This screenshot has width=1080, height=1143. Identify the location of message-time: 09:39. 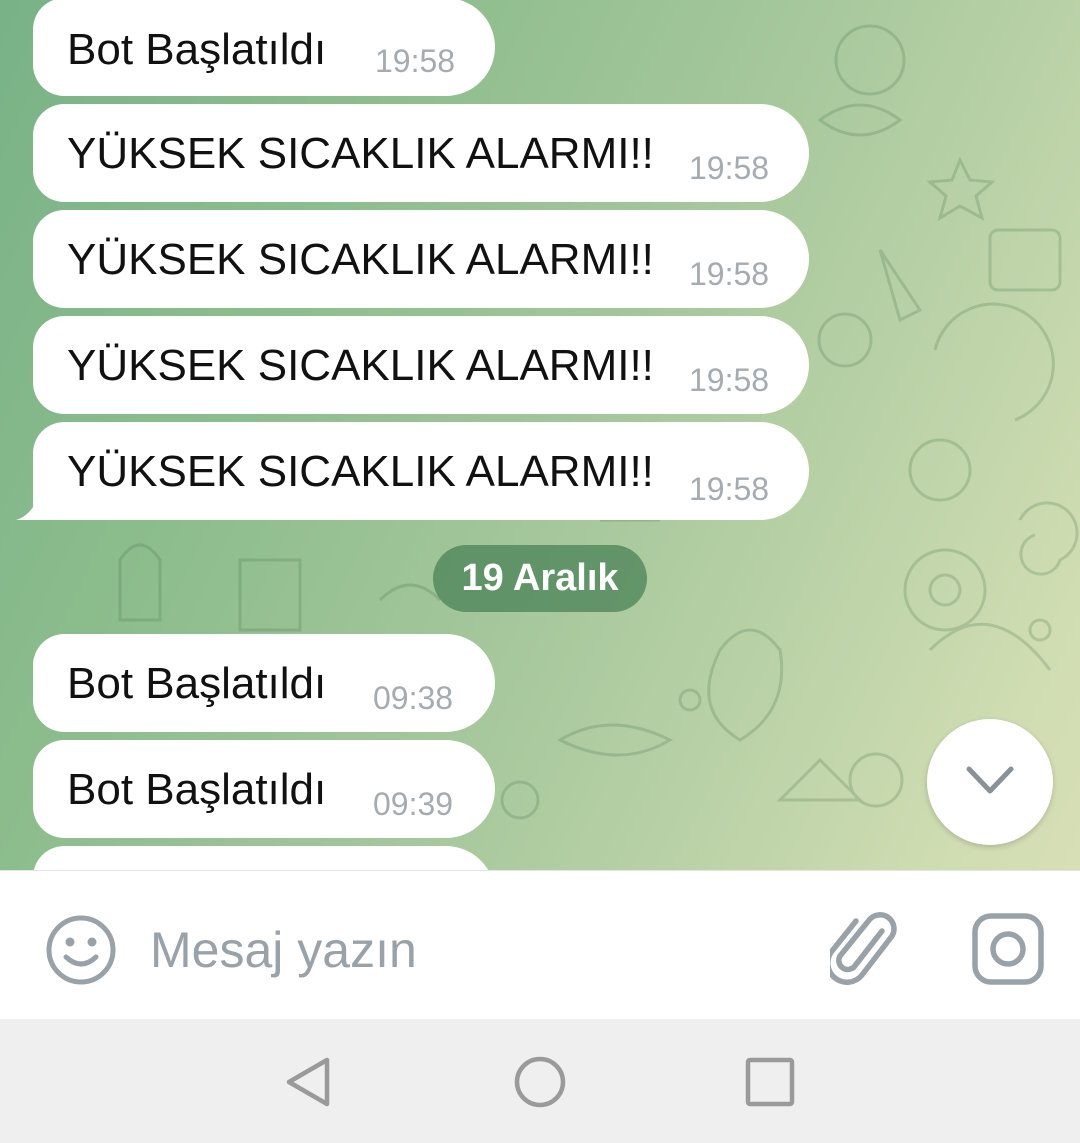
(413, 804).